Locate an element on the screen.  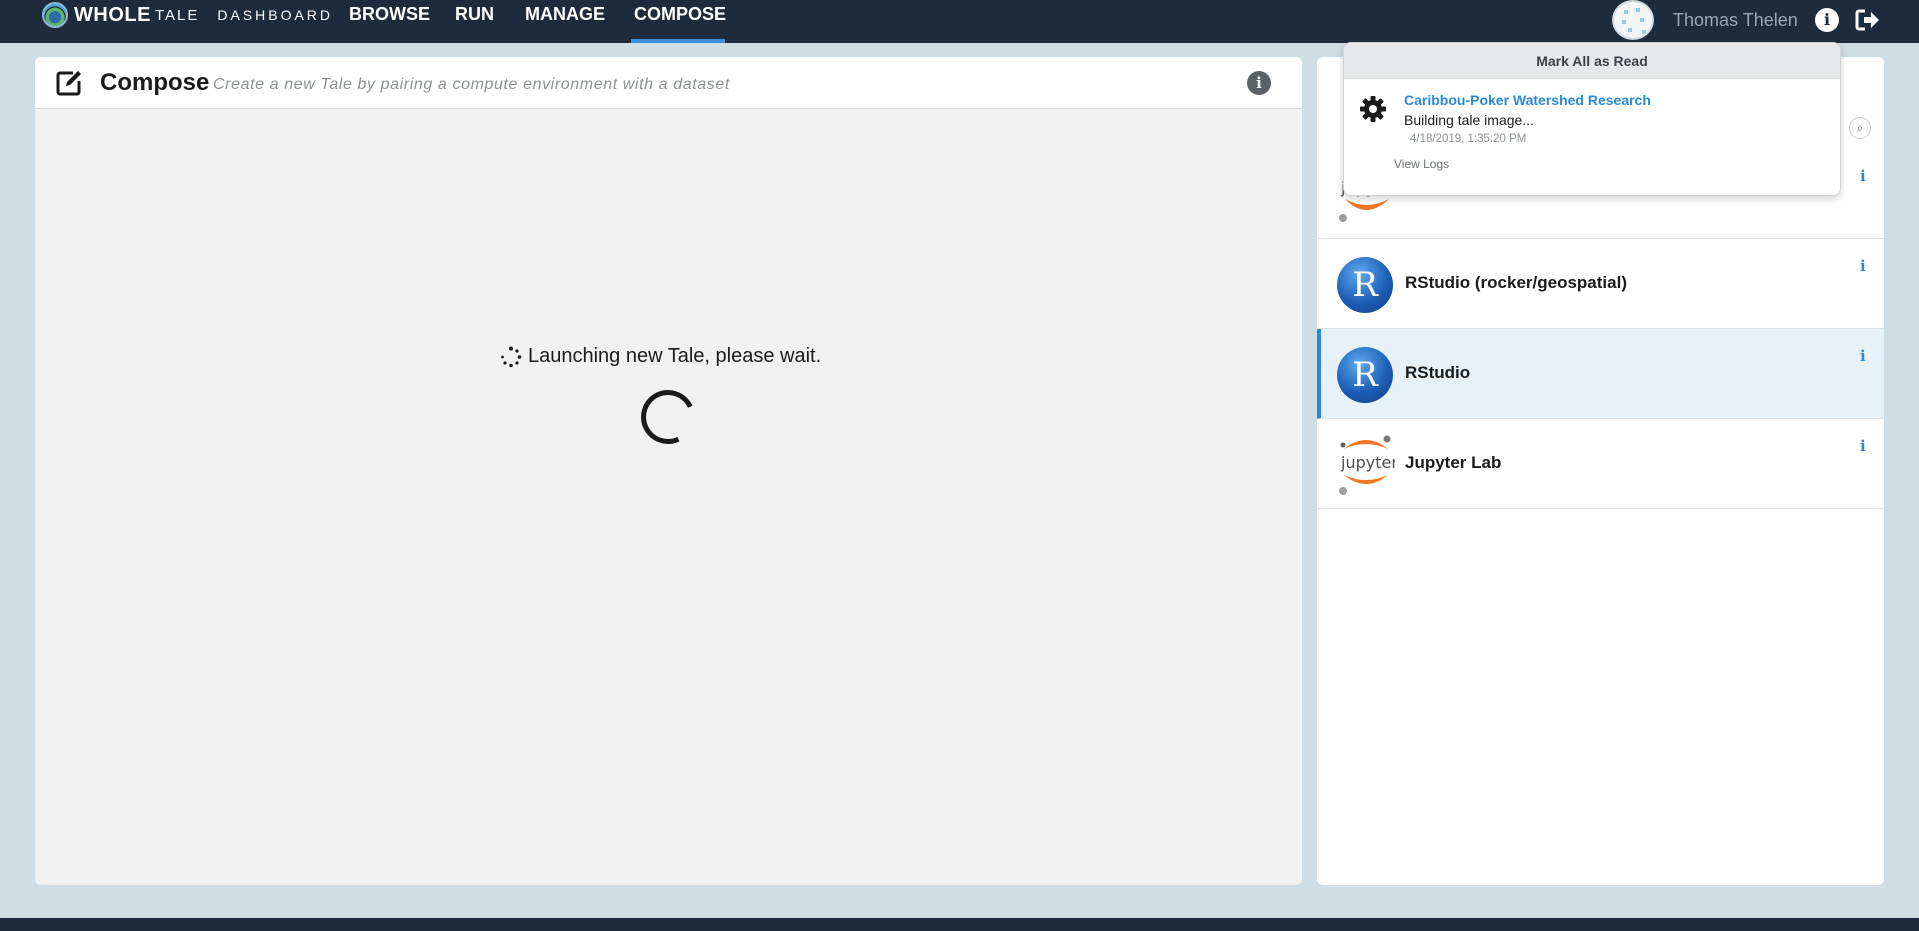
launch-status: Launching new Tale, please wait. is located at coordinates (660, 356).